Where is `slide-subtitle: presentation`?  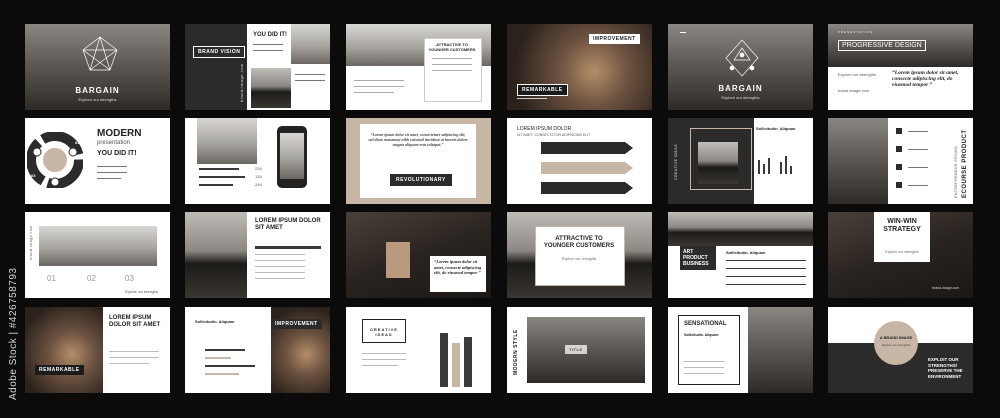 slide-subtitle: presentation is located at coordinates (114, 143).